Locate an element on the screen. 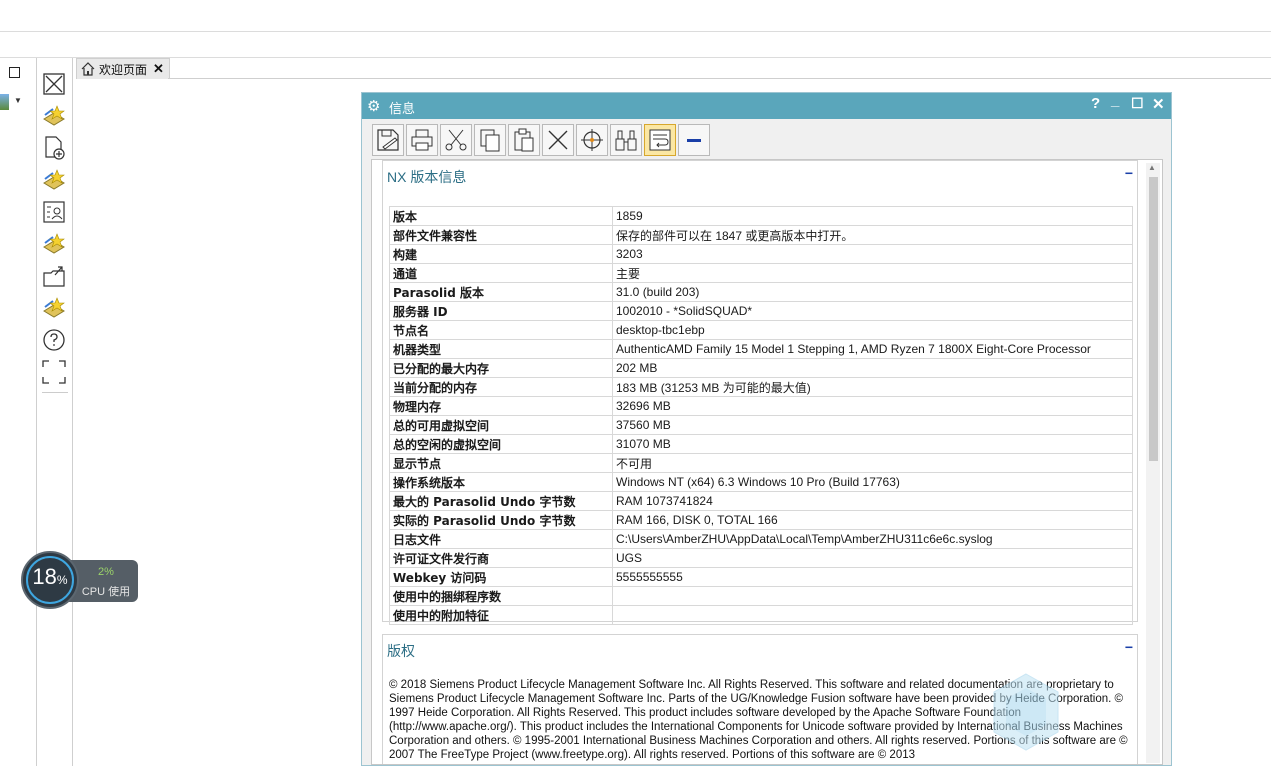 The image size is (1271, 766). top-divider is located at coordinates (635, 31).